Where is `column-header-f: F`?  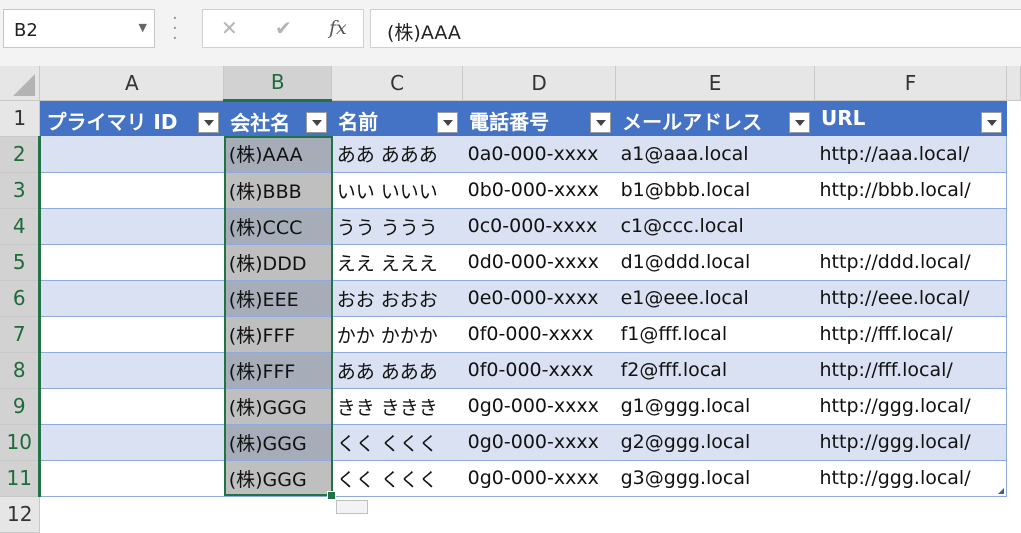 column-header-f: F is located at coordinates (910, 83).